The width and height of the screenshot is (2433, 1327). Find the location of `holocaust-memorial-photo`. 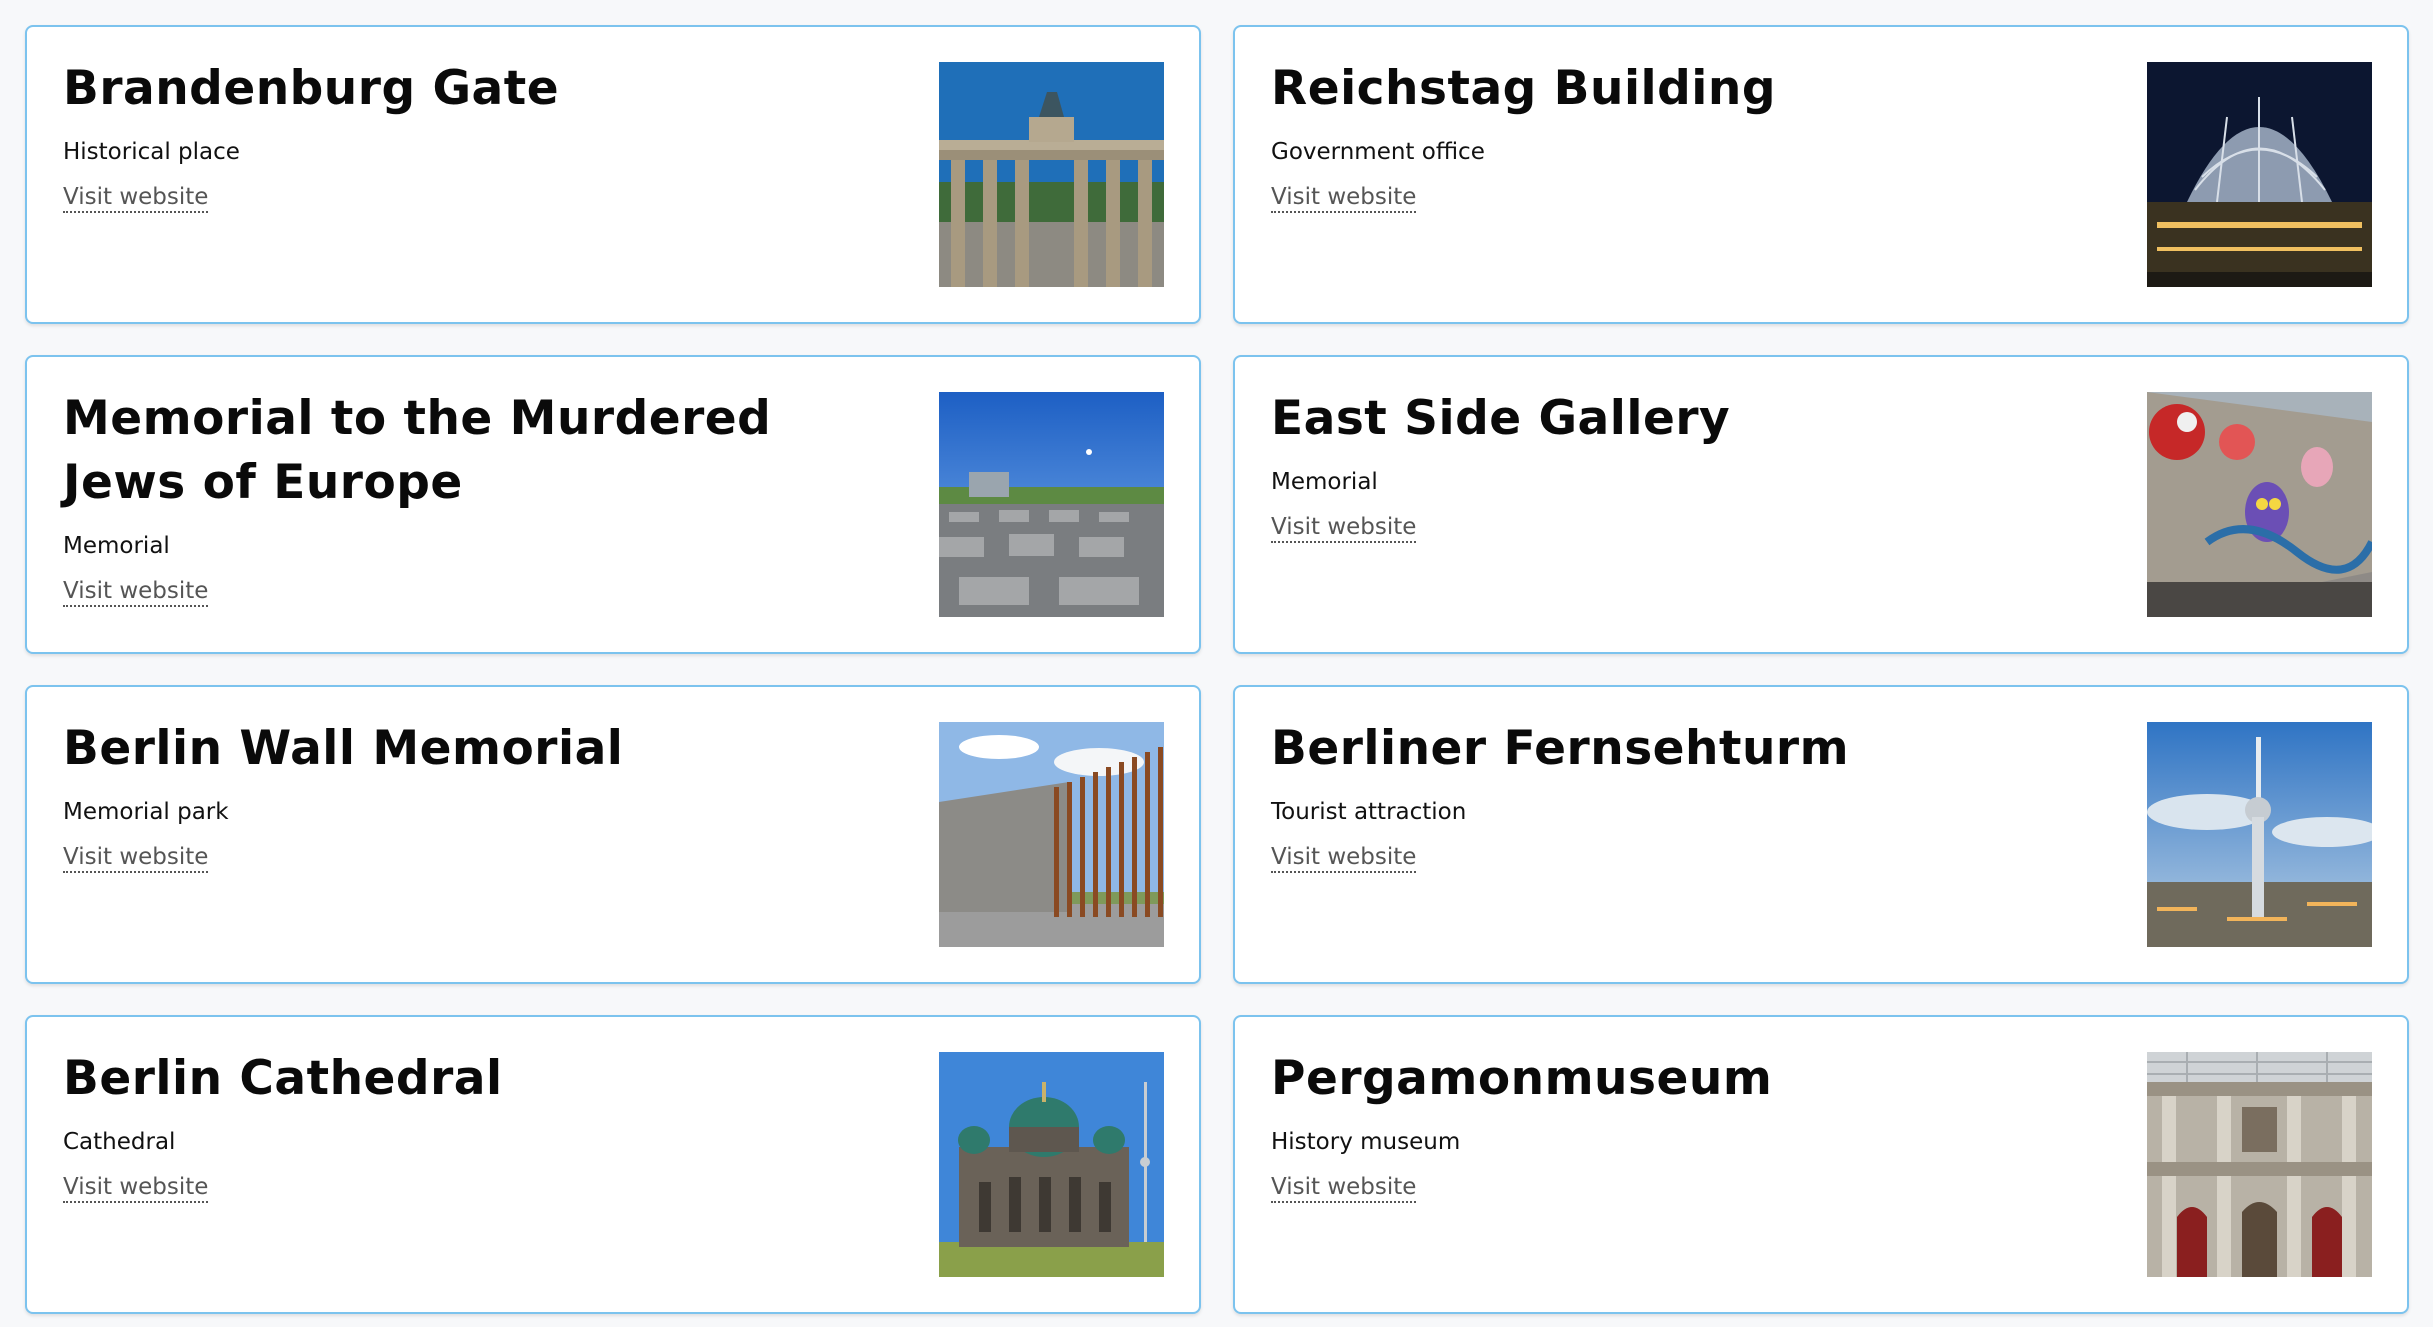

holocaust-memorial-photo is located at coordinates (1051, 504).